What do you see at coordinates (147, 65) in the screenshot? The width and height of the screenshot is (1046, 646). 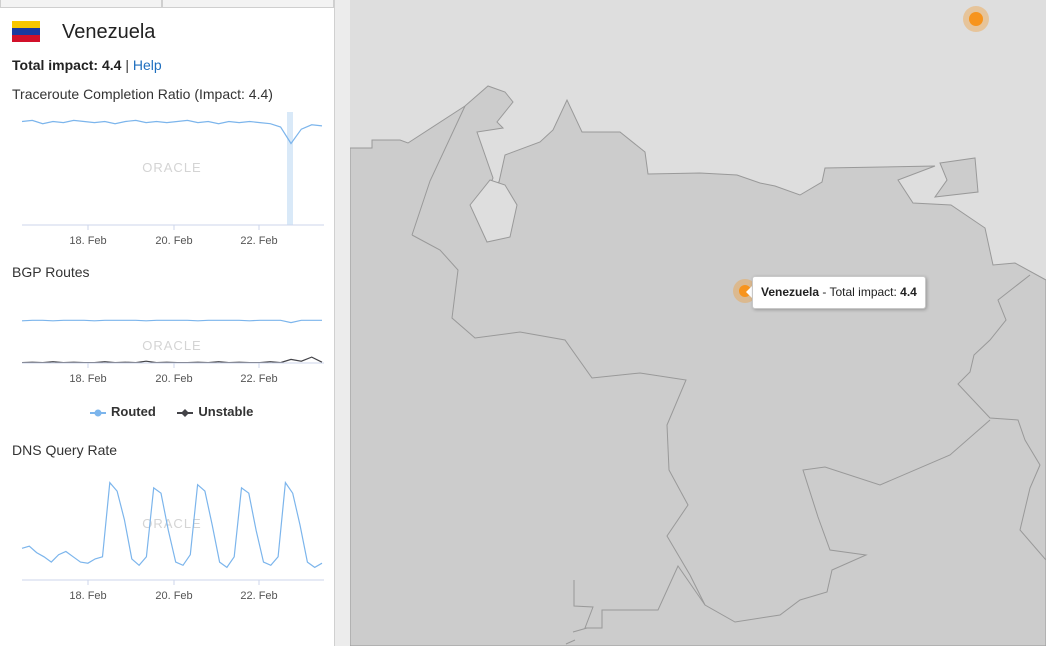 I see `help-link: Help` at bounding box center [147, 65].